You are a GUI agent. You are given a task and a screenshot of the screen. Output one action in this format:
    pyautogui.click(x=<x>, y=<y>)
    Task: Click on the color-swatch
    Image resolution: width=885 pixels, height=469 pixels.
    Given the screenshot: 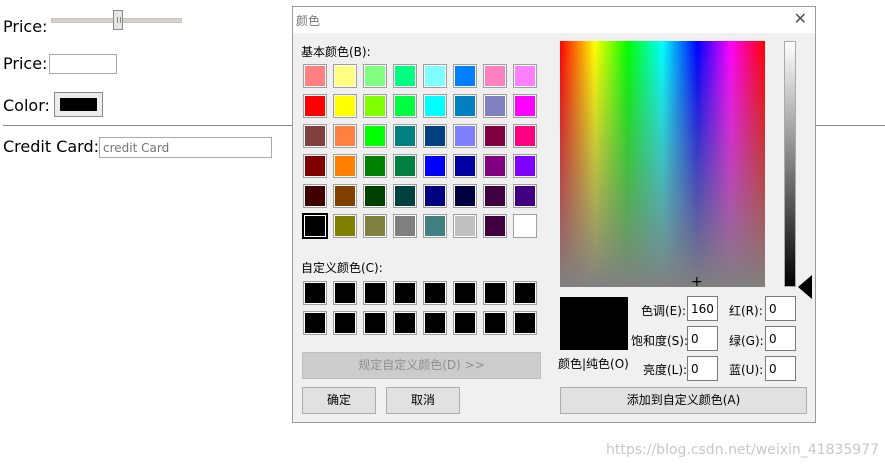 What is the action you would take?
    pyautogui.click(x=78, y=104)
    